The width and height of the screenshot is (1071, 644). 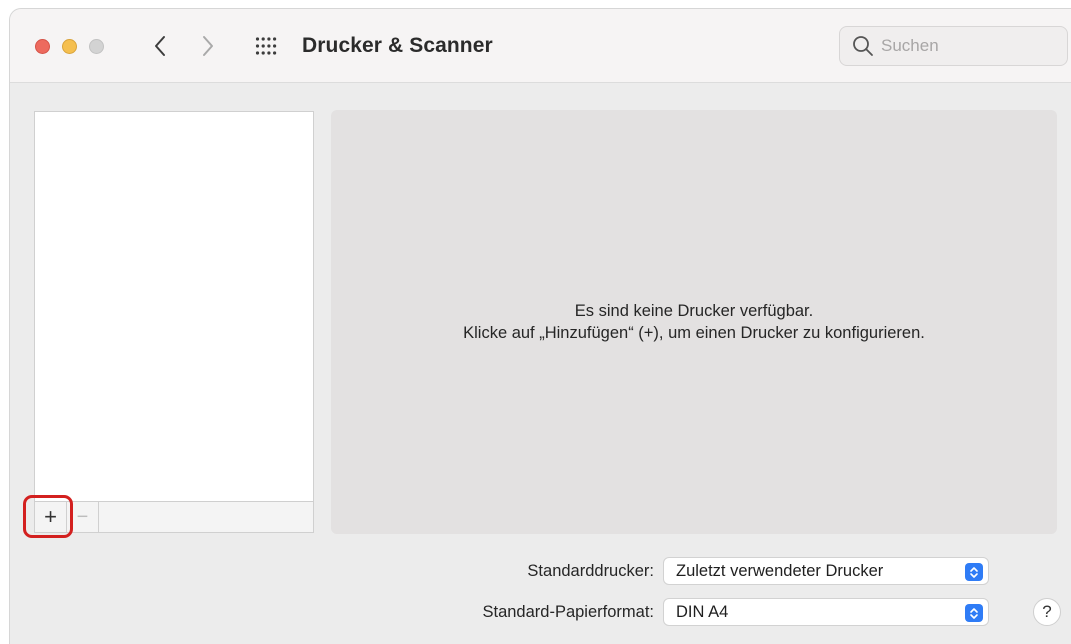 I want to click on search-input, so click(x=966, y=46).